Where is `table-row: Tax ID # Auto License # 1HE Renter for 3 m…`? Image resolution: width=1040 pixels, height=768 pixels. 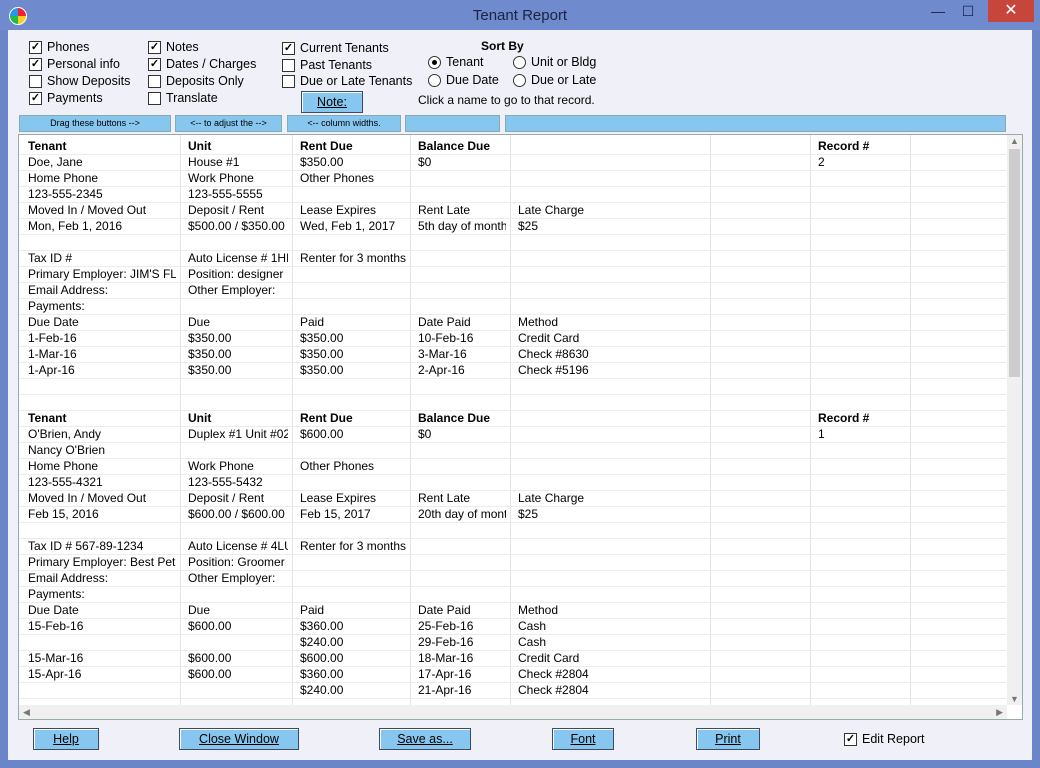 table-row: Tax ID # Auto License # 1HE Renter for 3 m… is located at coordinates (512, 258).